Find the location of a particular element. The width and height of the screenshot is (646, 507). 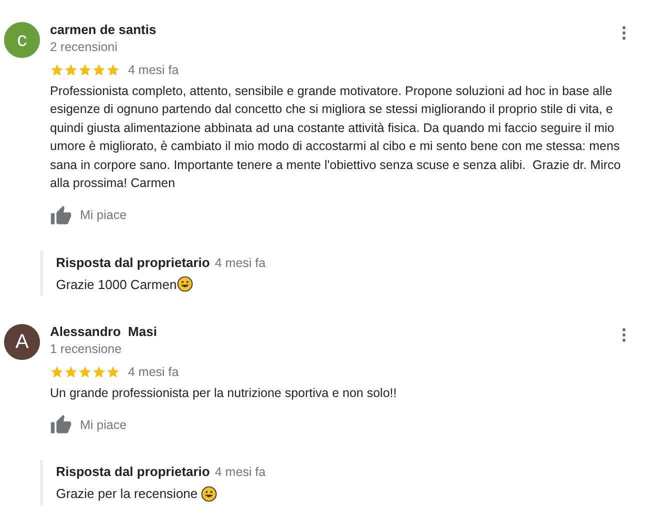

author-name: Alessandro Masi is located at coordinates (103, 332).